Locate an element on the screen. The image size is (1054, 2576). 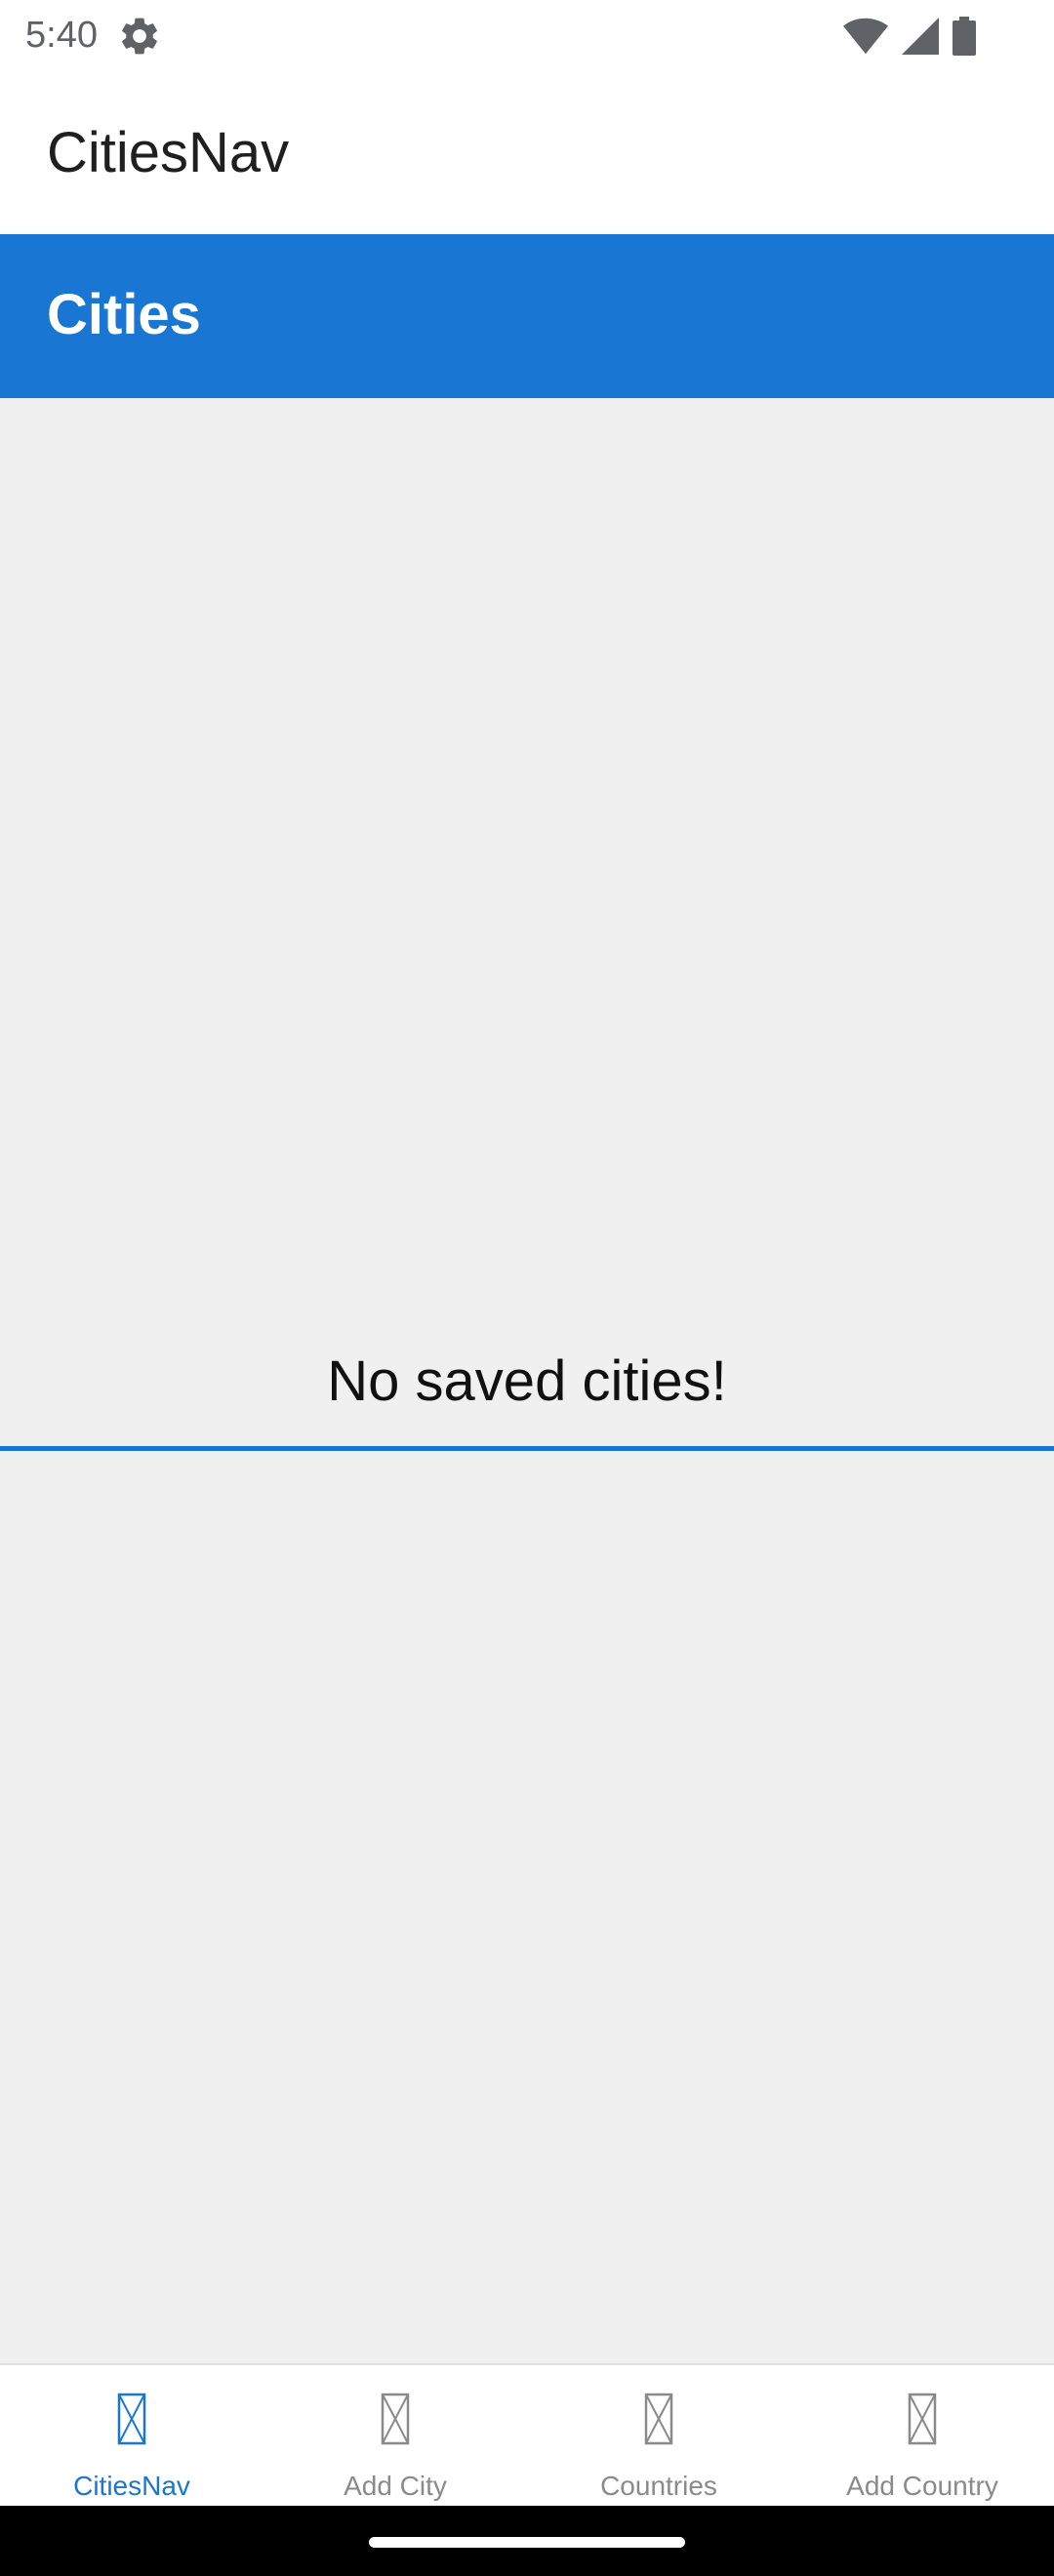
accent-divider is located at coordinates (527, 1448).